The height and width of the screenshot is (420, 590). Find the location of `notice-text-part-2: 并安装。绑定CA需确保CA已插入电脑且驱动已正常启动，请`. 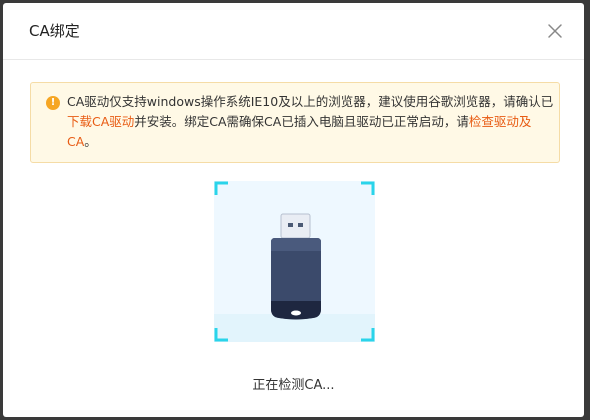

notice-text-part-2: 并安装。绑定CA需确保CA已插入电脑且驱动已正常启动，请 is located at coordinates (301, 121).